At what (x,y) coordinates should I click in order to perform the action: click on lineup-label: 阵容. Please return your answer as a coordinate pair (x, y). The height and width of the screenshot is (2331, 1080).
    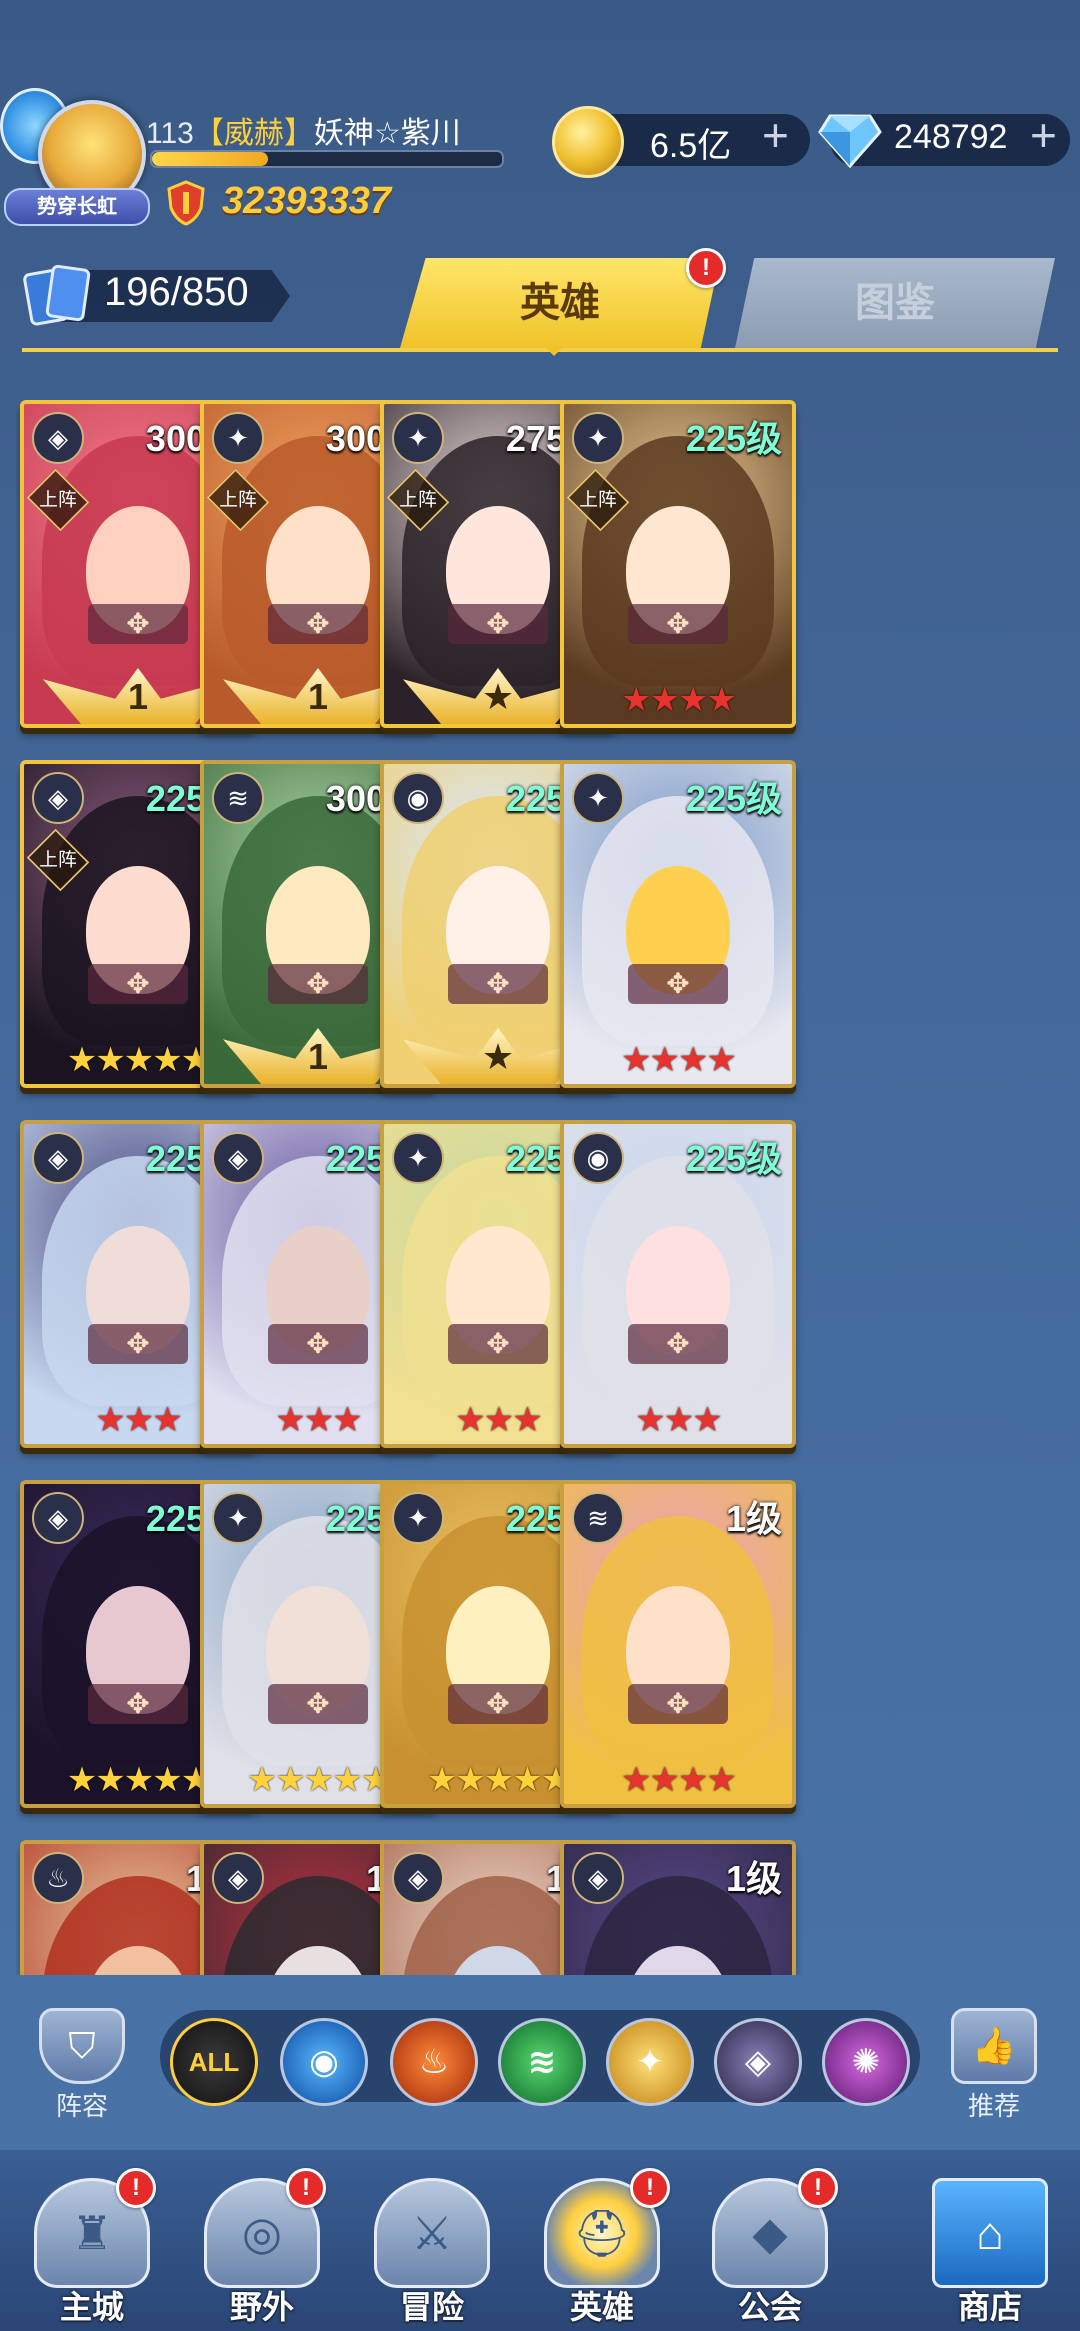
    Looking at the image, I should click on (81, 2106).